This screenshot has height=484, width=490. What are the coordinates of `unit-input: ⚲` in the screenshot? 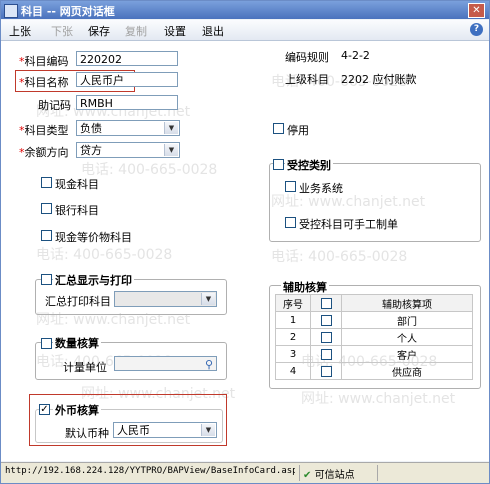 It's located at (165, 363).